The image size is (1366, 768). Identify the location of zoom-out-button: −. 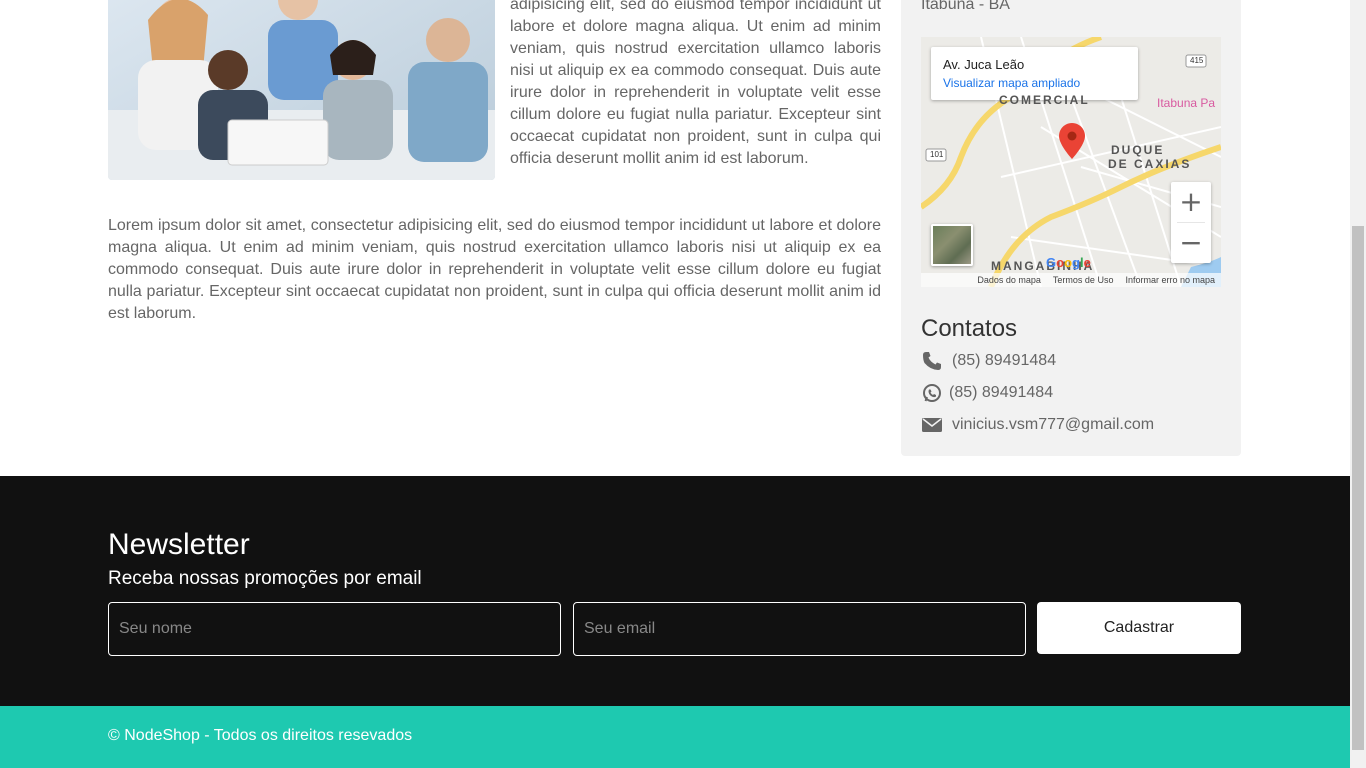
(1191, 243).